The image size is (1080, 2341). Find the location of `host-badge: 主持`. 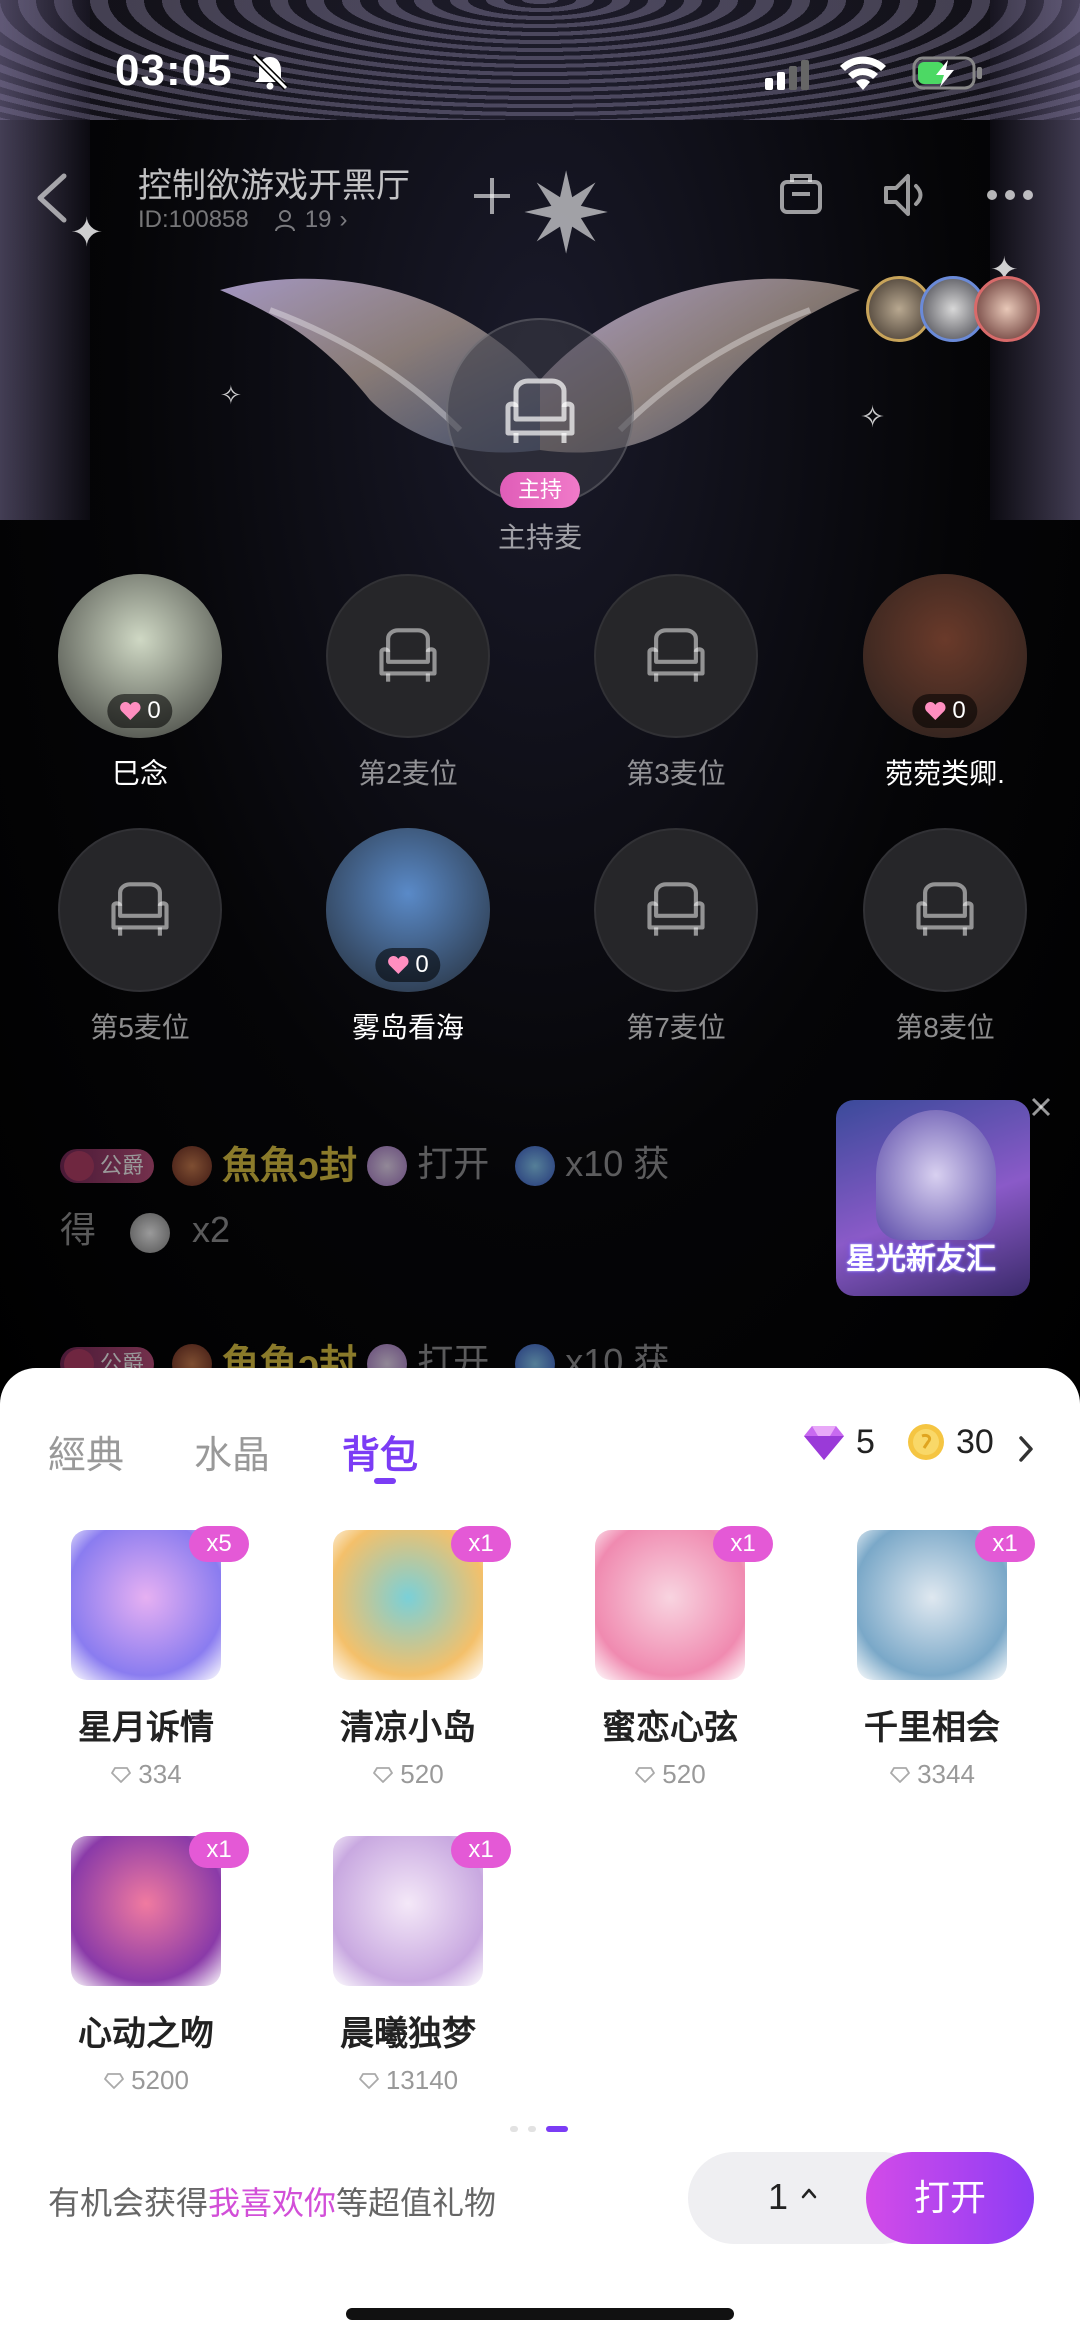

host-badge: 主持 is located at coordinates (540, 490).